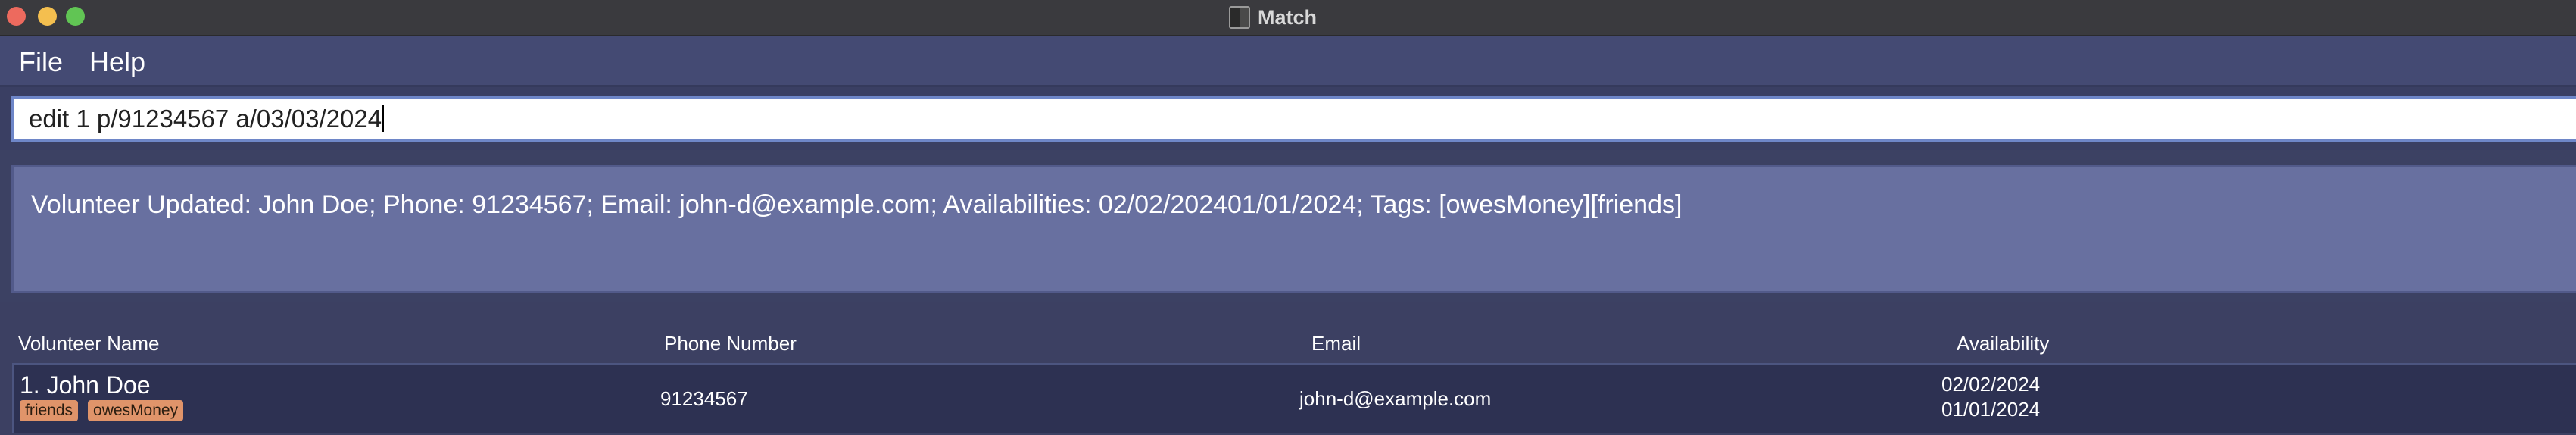  I want to click on tag-badge: owesMoney, so click(136, 410).